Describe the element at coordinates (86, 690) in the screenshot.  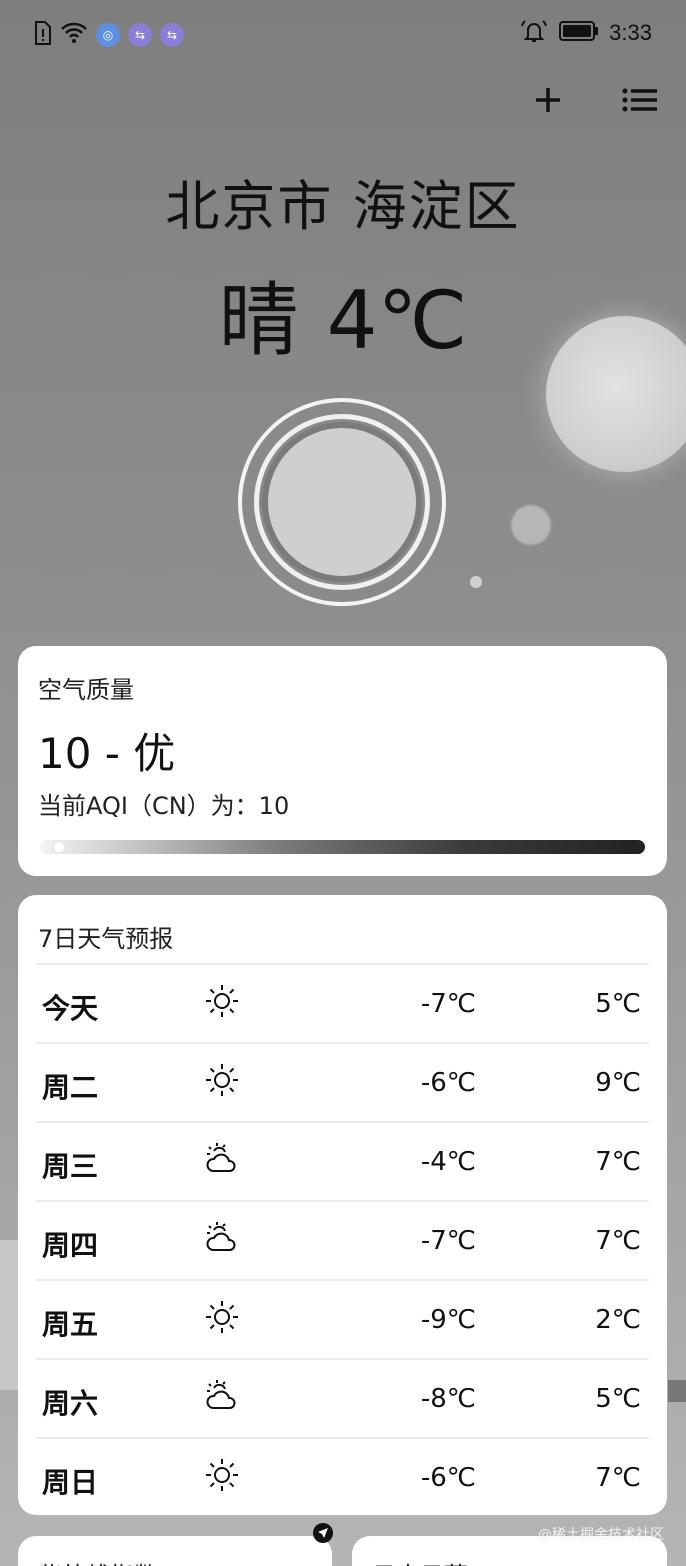
I see `air-quality-title: 空气质量` at that location.